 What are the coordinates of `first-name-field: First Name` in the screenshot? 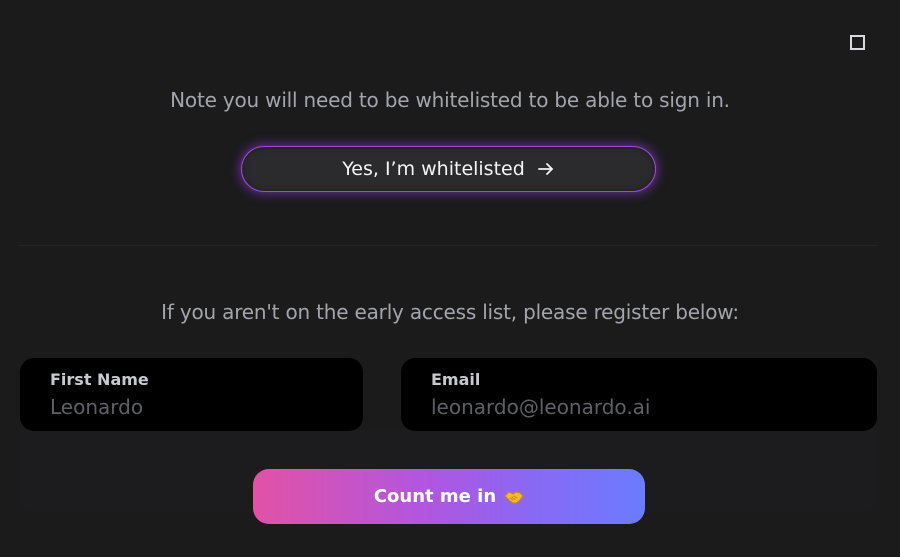 It's located at (191, 394).